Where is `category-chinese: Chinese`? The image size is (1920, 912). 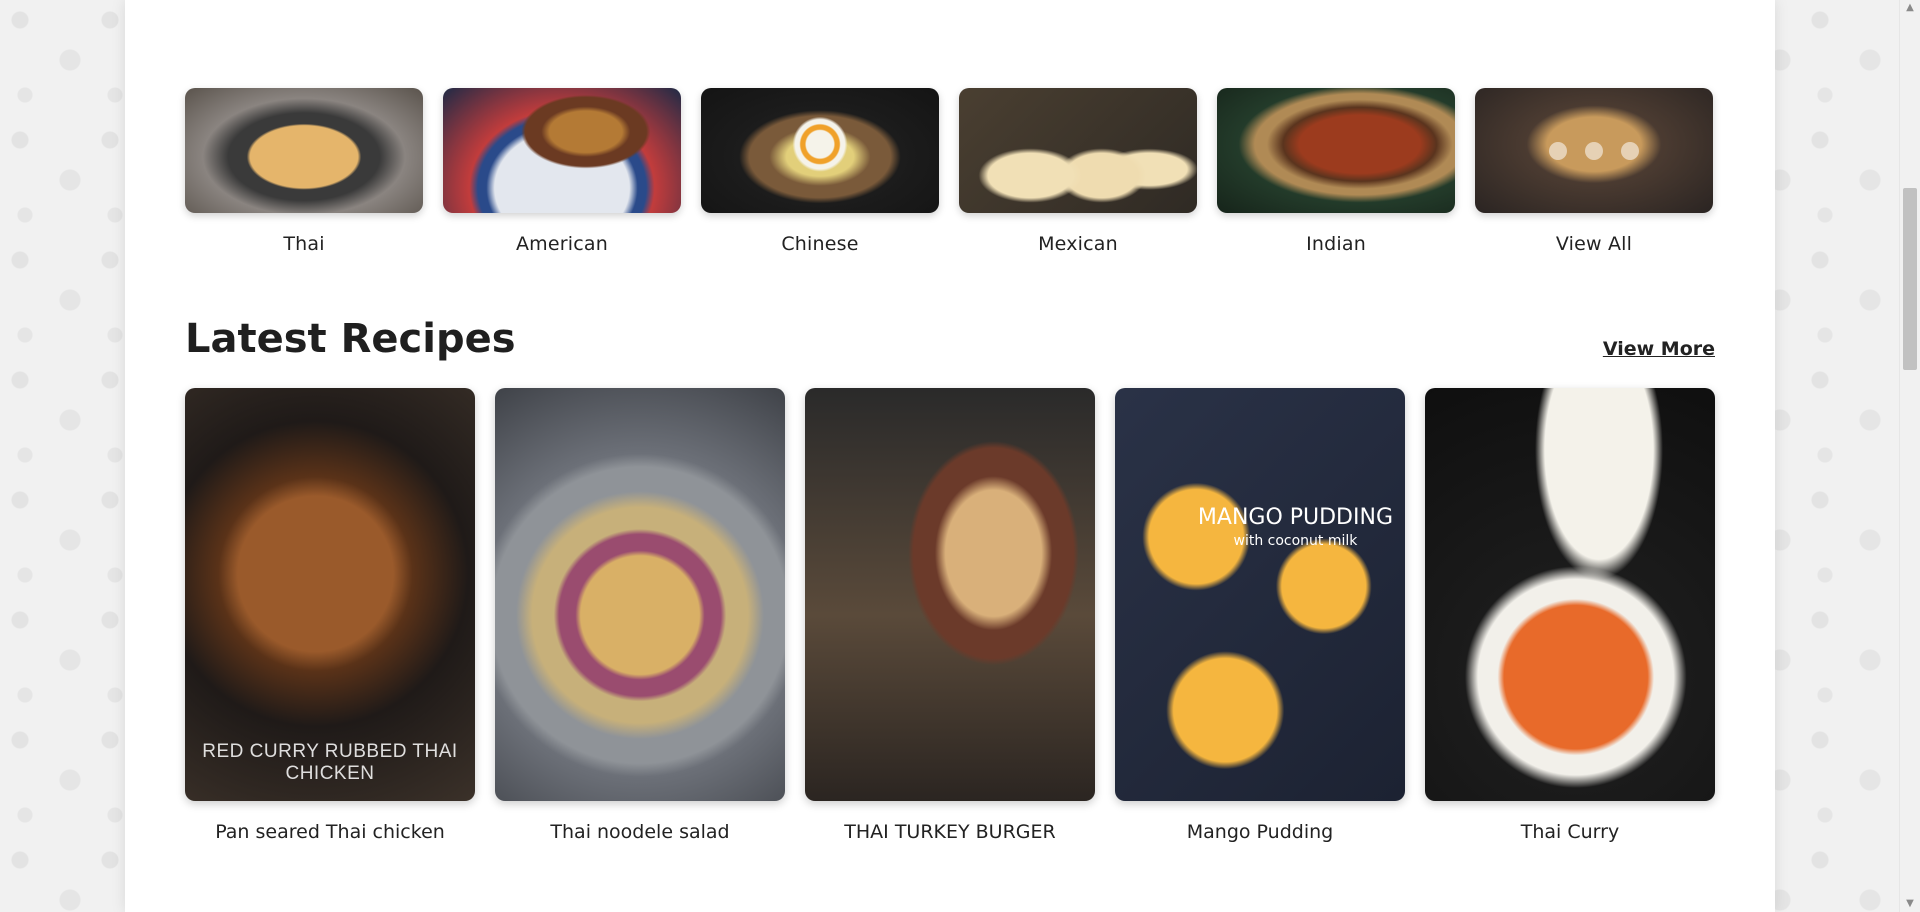 category-chinese: Chinese is located at coordinates (820, 171).